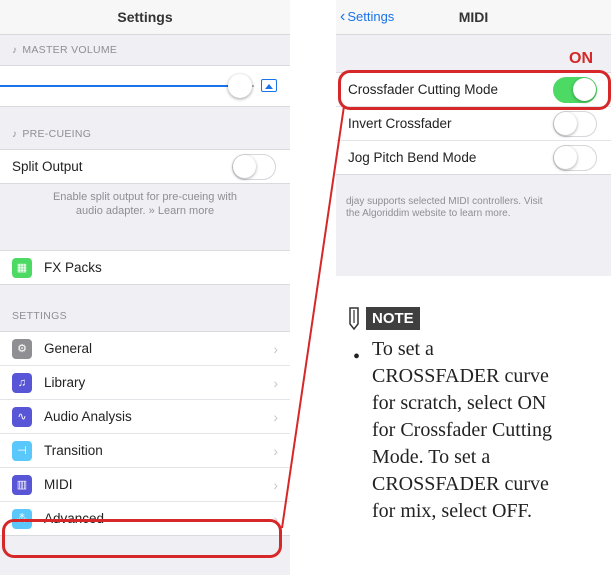 This screenshot has height=575, width=611. I want to click on crossfader-highlight-box, so click(474, 90).